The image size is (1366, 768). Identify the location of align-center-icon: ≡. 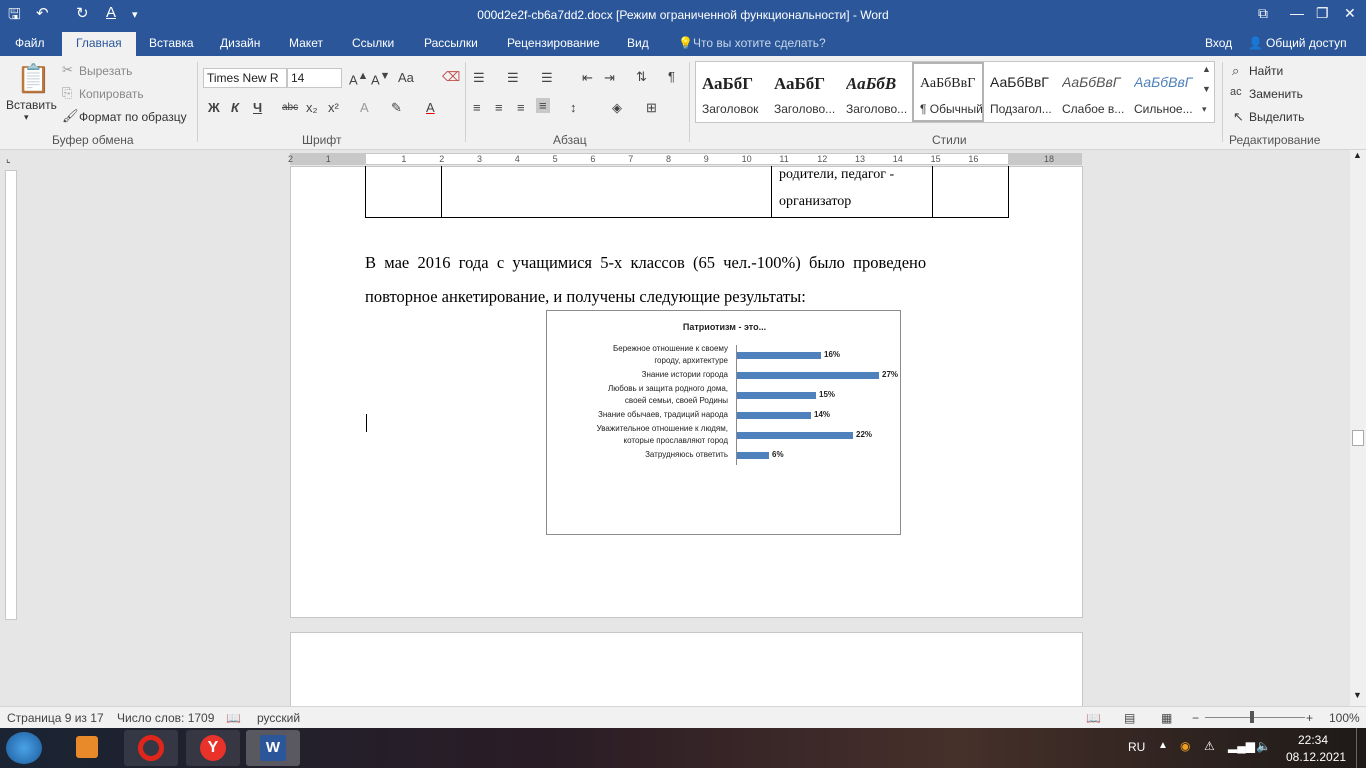
(499, 107).